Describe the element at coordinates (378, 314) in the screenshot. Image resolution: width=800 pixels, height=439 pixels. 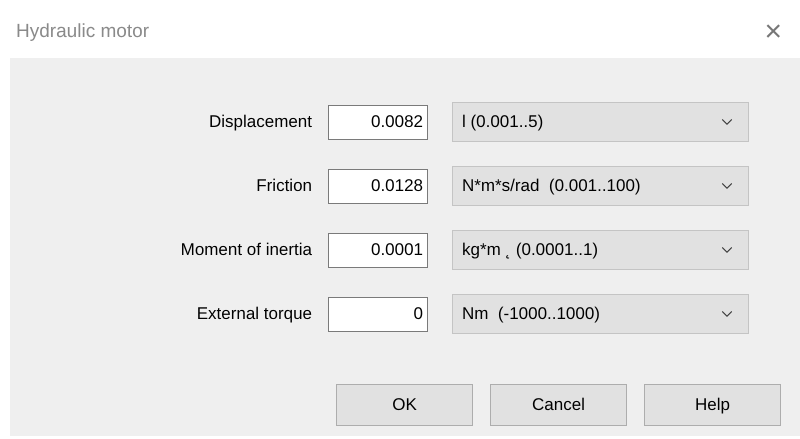
I see `value-field: 0` at that location.